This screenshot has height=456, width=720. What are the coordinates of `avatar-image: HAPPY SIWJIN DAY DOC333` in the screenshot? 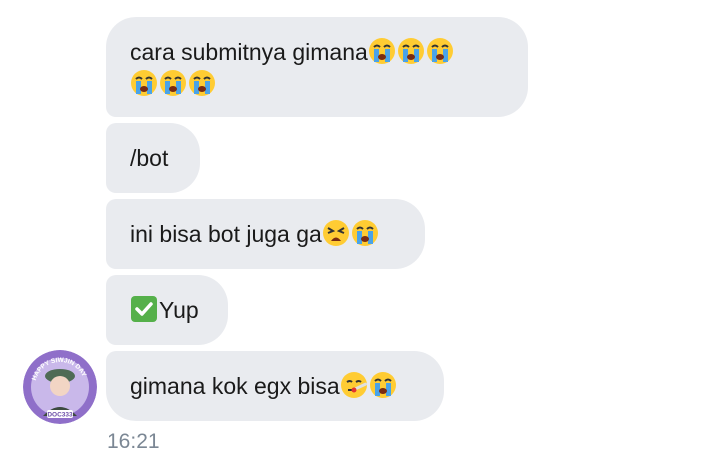 It's located at (60, 387).